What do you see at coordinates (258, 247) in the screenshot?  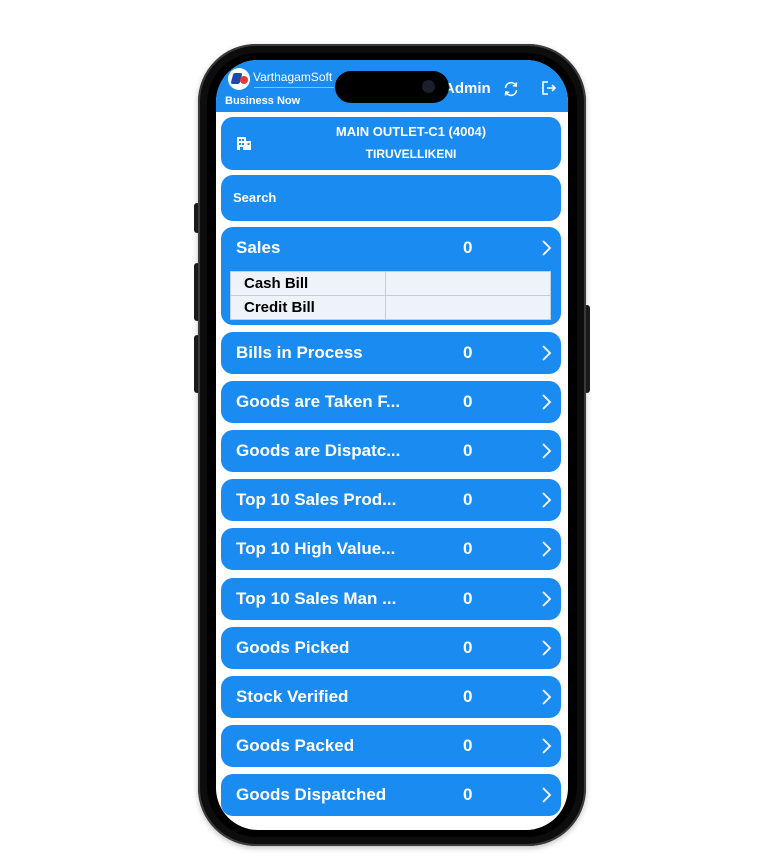 I see `sales-title: Sales` at bounding box center [258, 247].